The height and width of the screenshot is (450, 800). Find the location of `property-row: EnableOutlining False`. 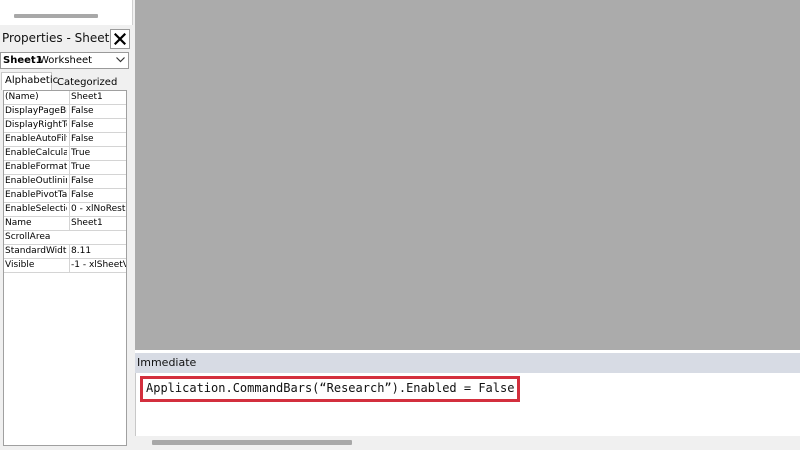

property-row: EnableOutlining False is located at coordinates (65, 182).